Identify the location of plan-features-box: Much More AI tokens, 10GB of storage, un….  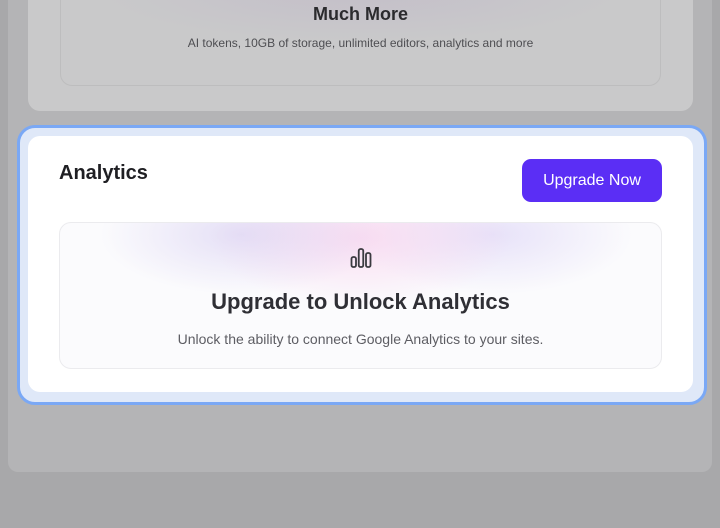
(360, 43).